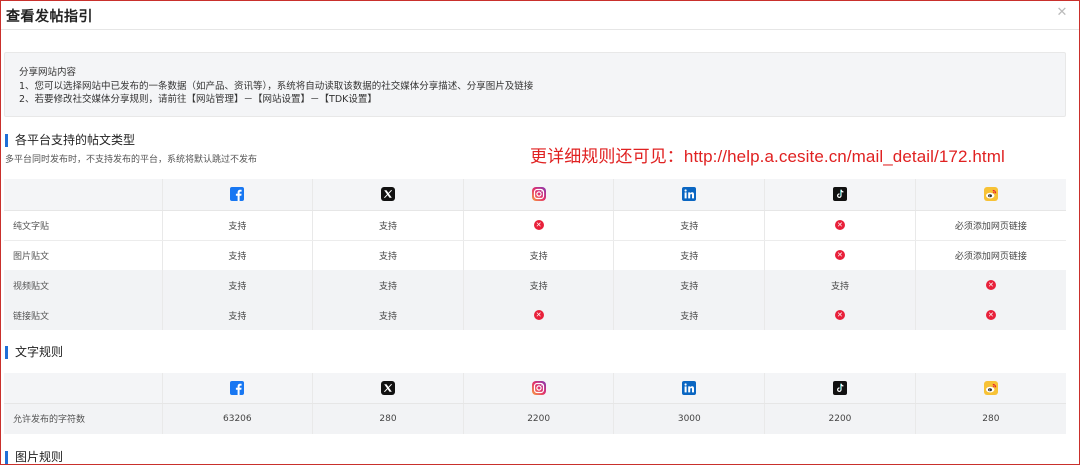 The height and width of the screenshot is (465, 1080). I want to click on table-row: 允许发布的字符数 63206 280 2200 3000 2200 280, so click(535, 418).